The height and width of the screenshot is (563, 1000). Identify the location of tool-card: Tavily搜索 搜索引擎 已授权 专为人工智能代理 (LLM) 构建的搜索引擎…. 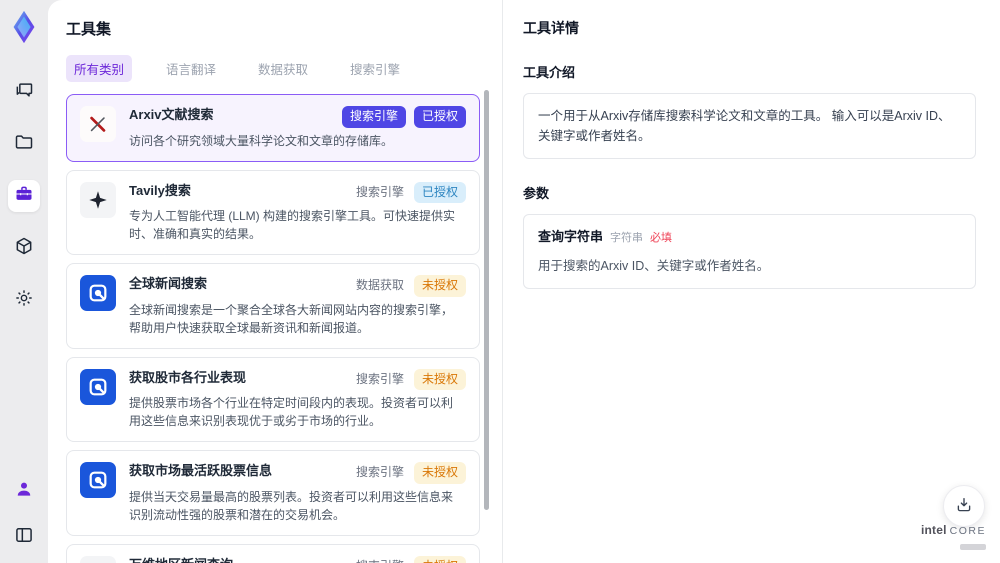
(273, 212).